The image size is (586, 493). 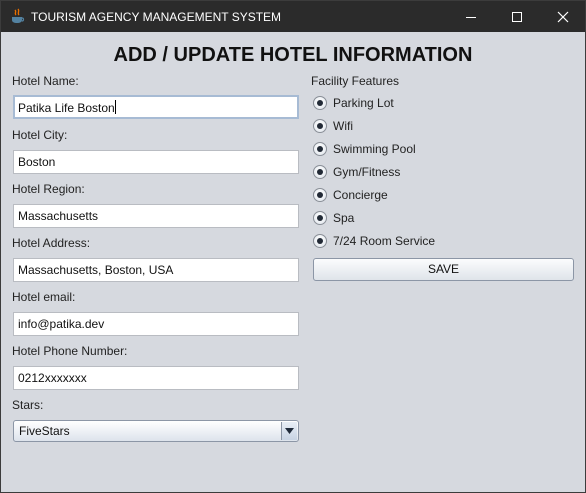 What do you see at coordinates (156, 378) in the screenshot?
I see `hotel-phone-input: 0212xxxxxxx` at bounding box center [156, 378].